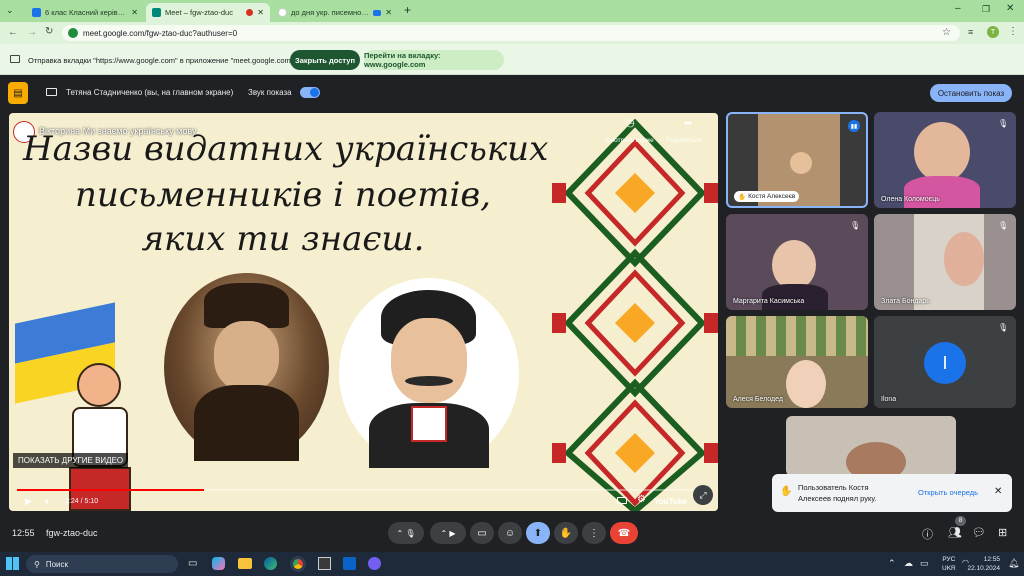 This screenshot has width=1024, height=576. Describe the element at coordinates (991, 559) in the screenshot. I see `clock-time: 12:55` at that location.